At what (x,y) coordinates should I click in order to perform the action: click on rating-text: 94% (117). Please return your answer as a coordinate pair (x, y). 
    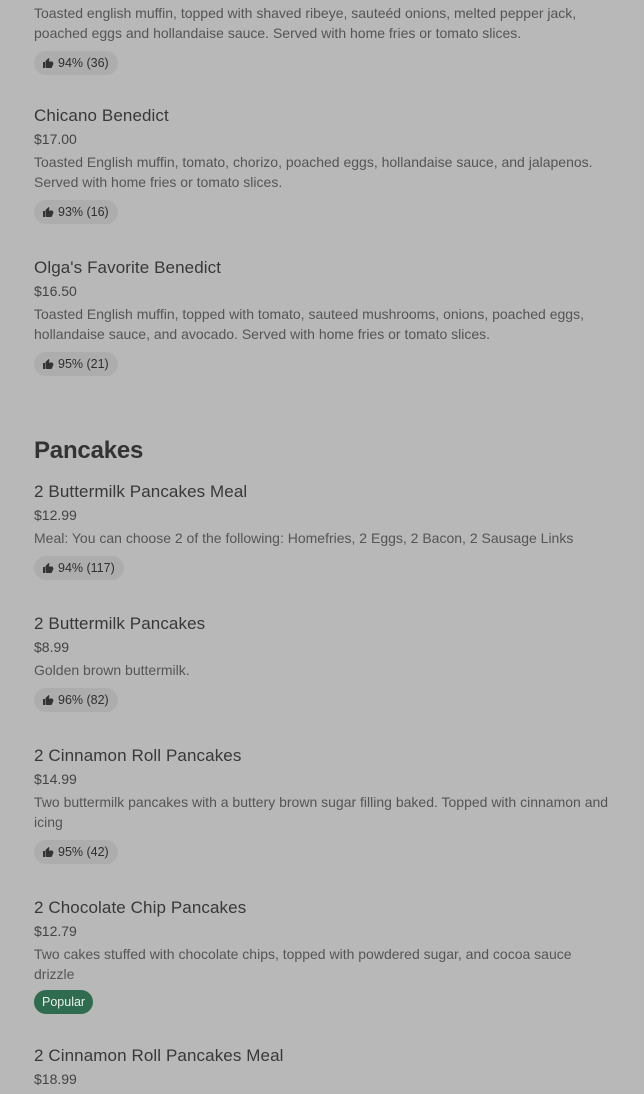
    Looking at the image, I should click on (86, 568).